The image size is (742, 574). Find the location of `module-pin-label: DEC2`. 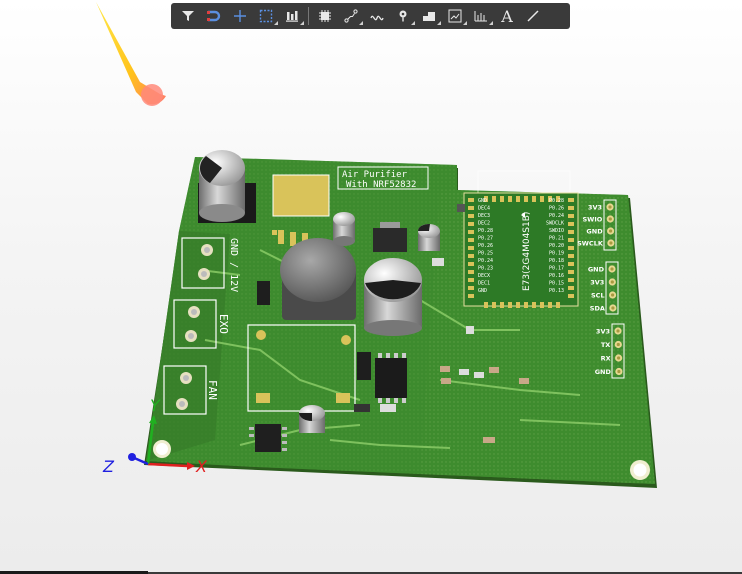

module-pin-label: DEC2 is located at coordinates (484, 224).